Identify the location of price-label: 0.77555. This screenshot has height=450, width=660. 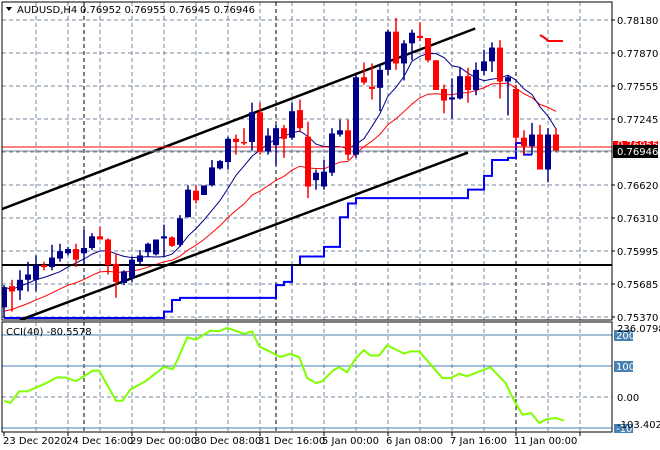
(637, 87).